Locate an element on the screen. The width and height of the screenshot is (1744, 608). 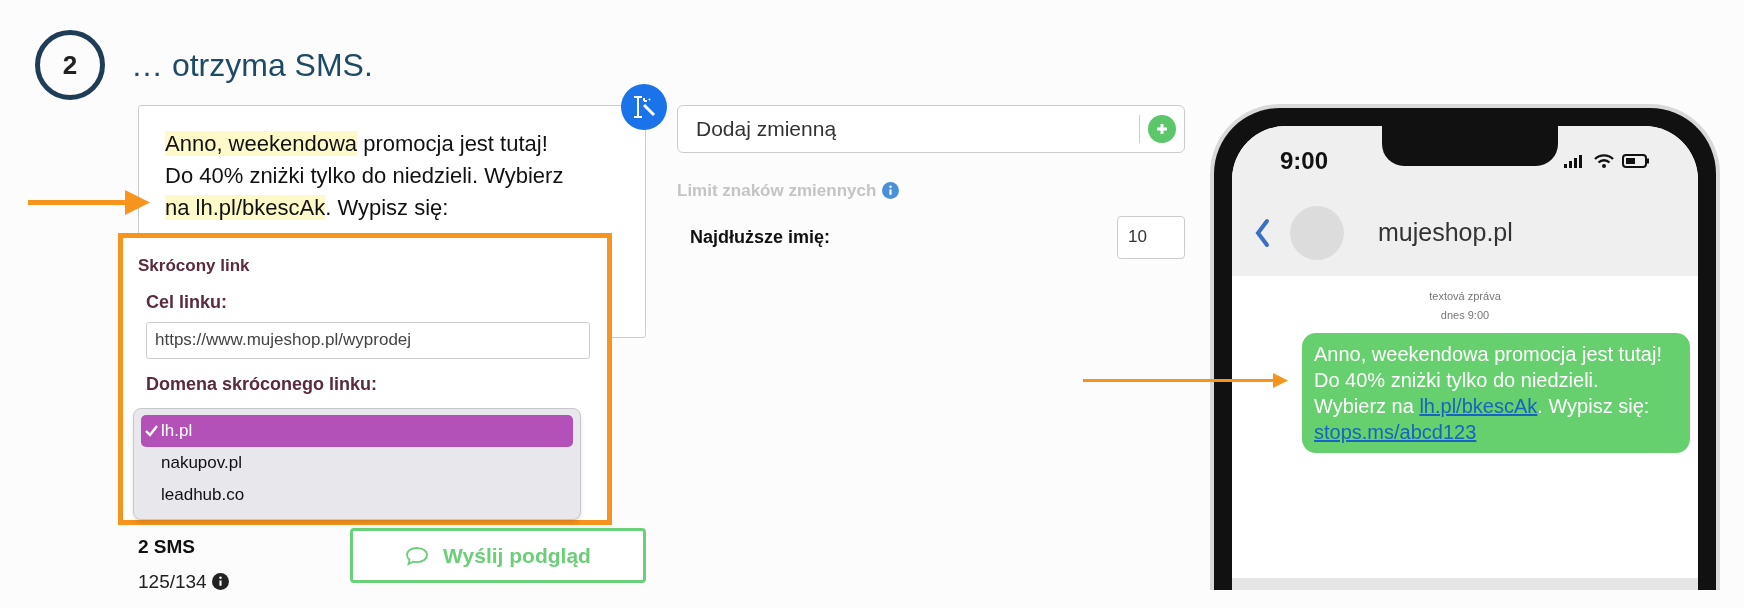
character-count: 125/134 is located at coordinates (172, 581).